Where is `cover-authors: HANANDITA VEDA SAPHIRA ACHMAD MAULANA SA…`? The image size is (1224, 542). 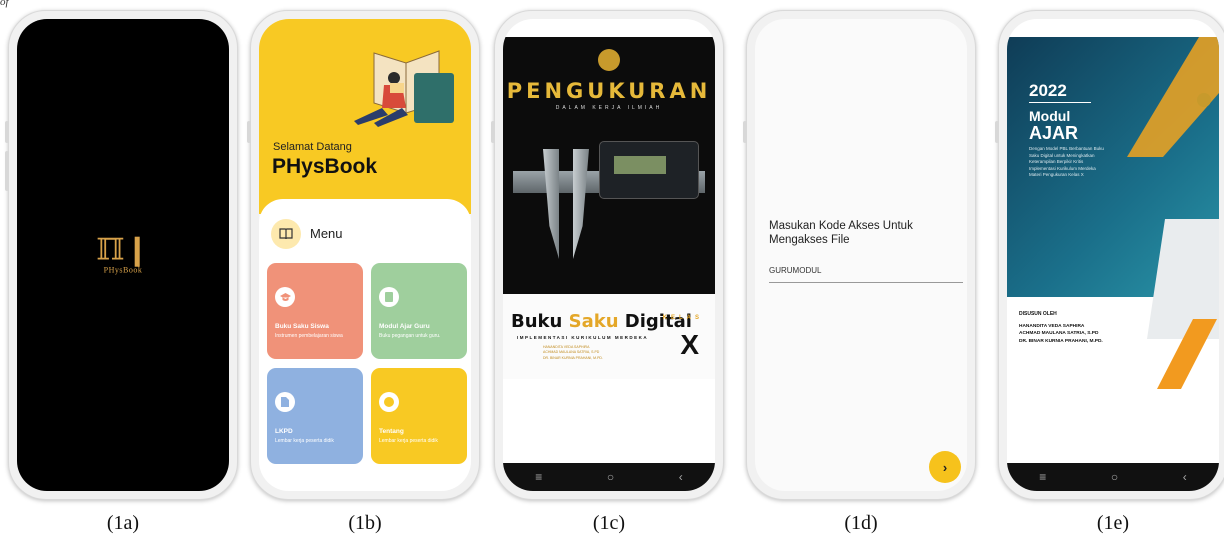 cover-authors: HANANDITA VEDA SAPHIRA ACHMAD MAULANA SA… is located at coordinates (573, 352).